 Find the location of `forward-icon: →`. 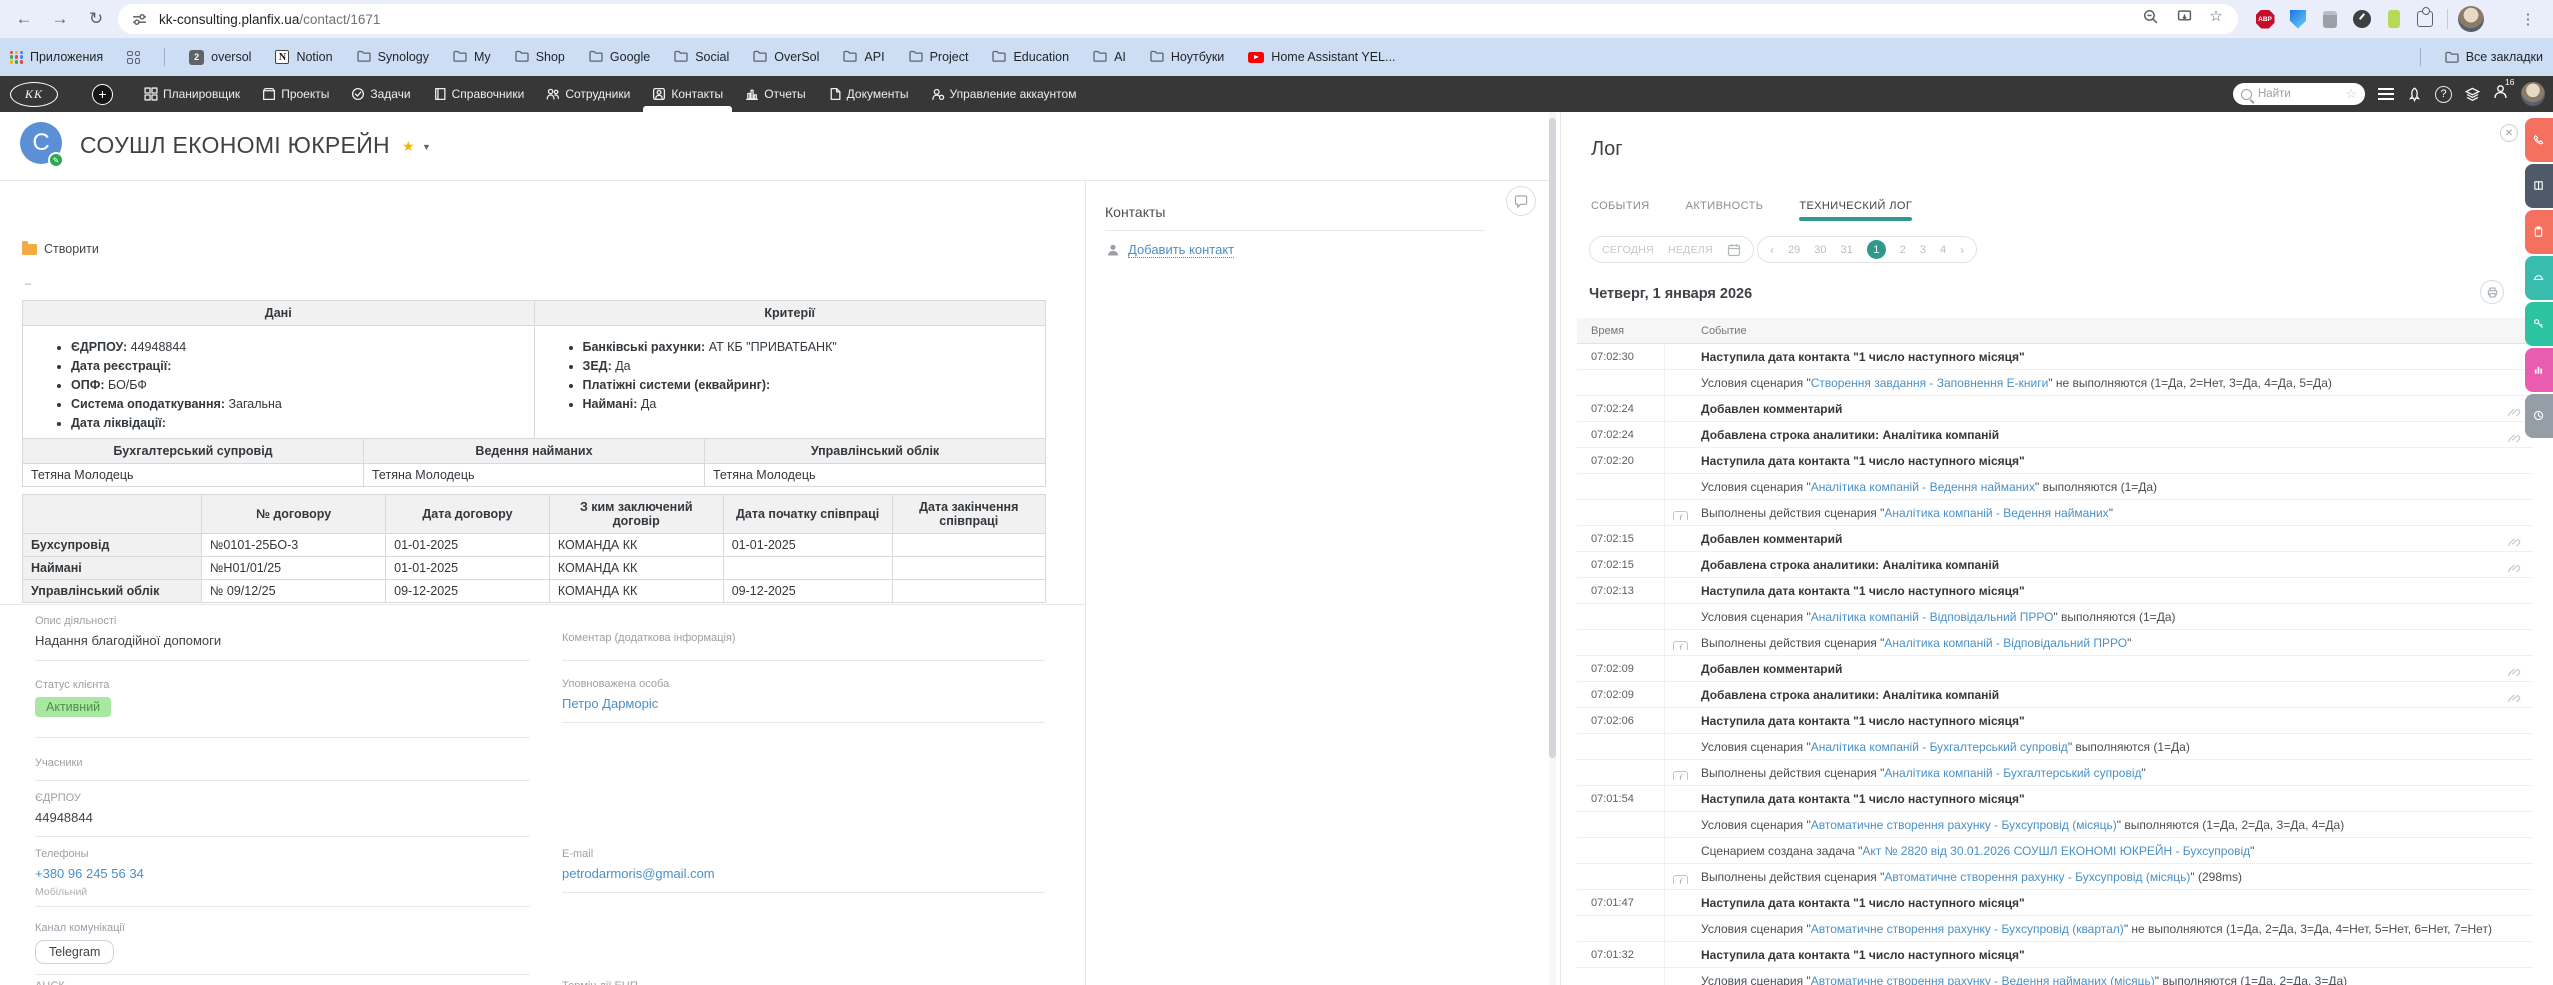

forward-icon: → is located at coordinates (60, 19).